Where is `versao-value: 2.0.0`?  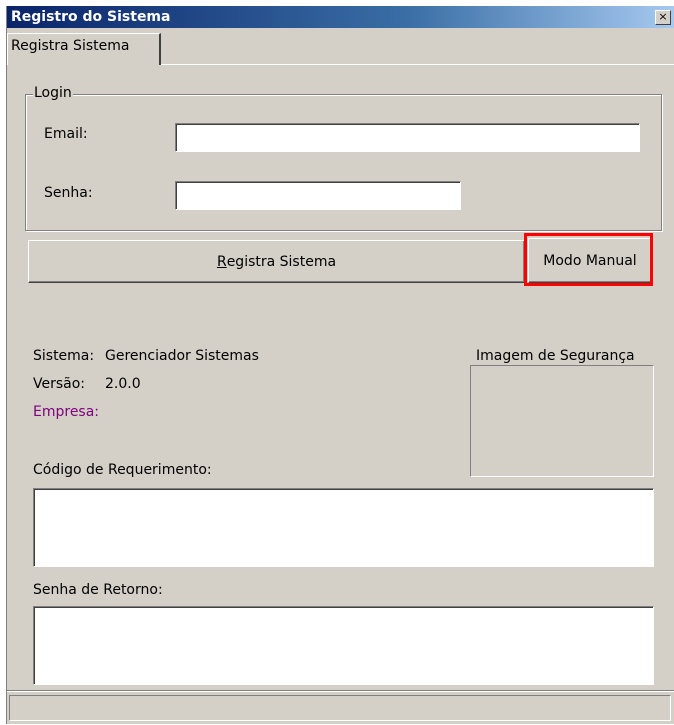
versao-value: 2.0.0 is located at coordinates (123, 384).